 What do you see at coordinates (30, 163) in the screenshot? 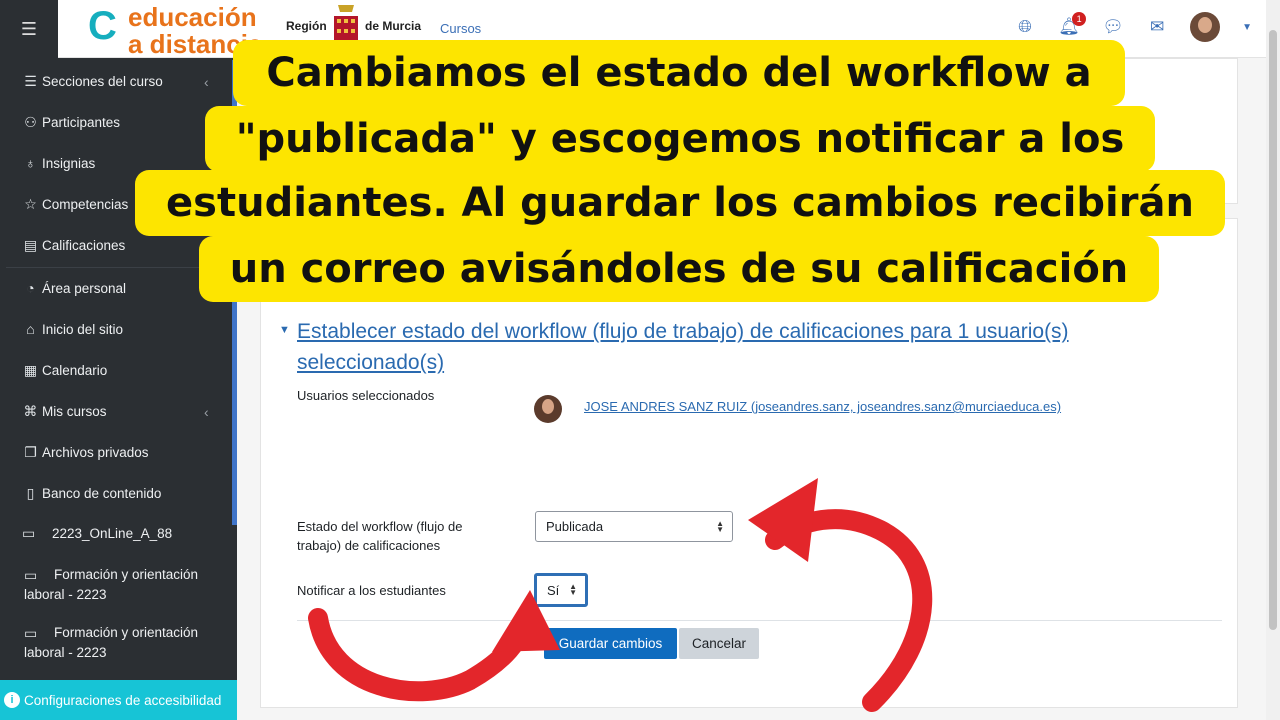
I see `badge-icon: ♁` at bounding box center [30, 163].